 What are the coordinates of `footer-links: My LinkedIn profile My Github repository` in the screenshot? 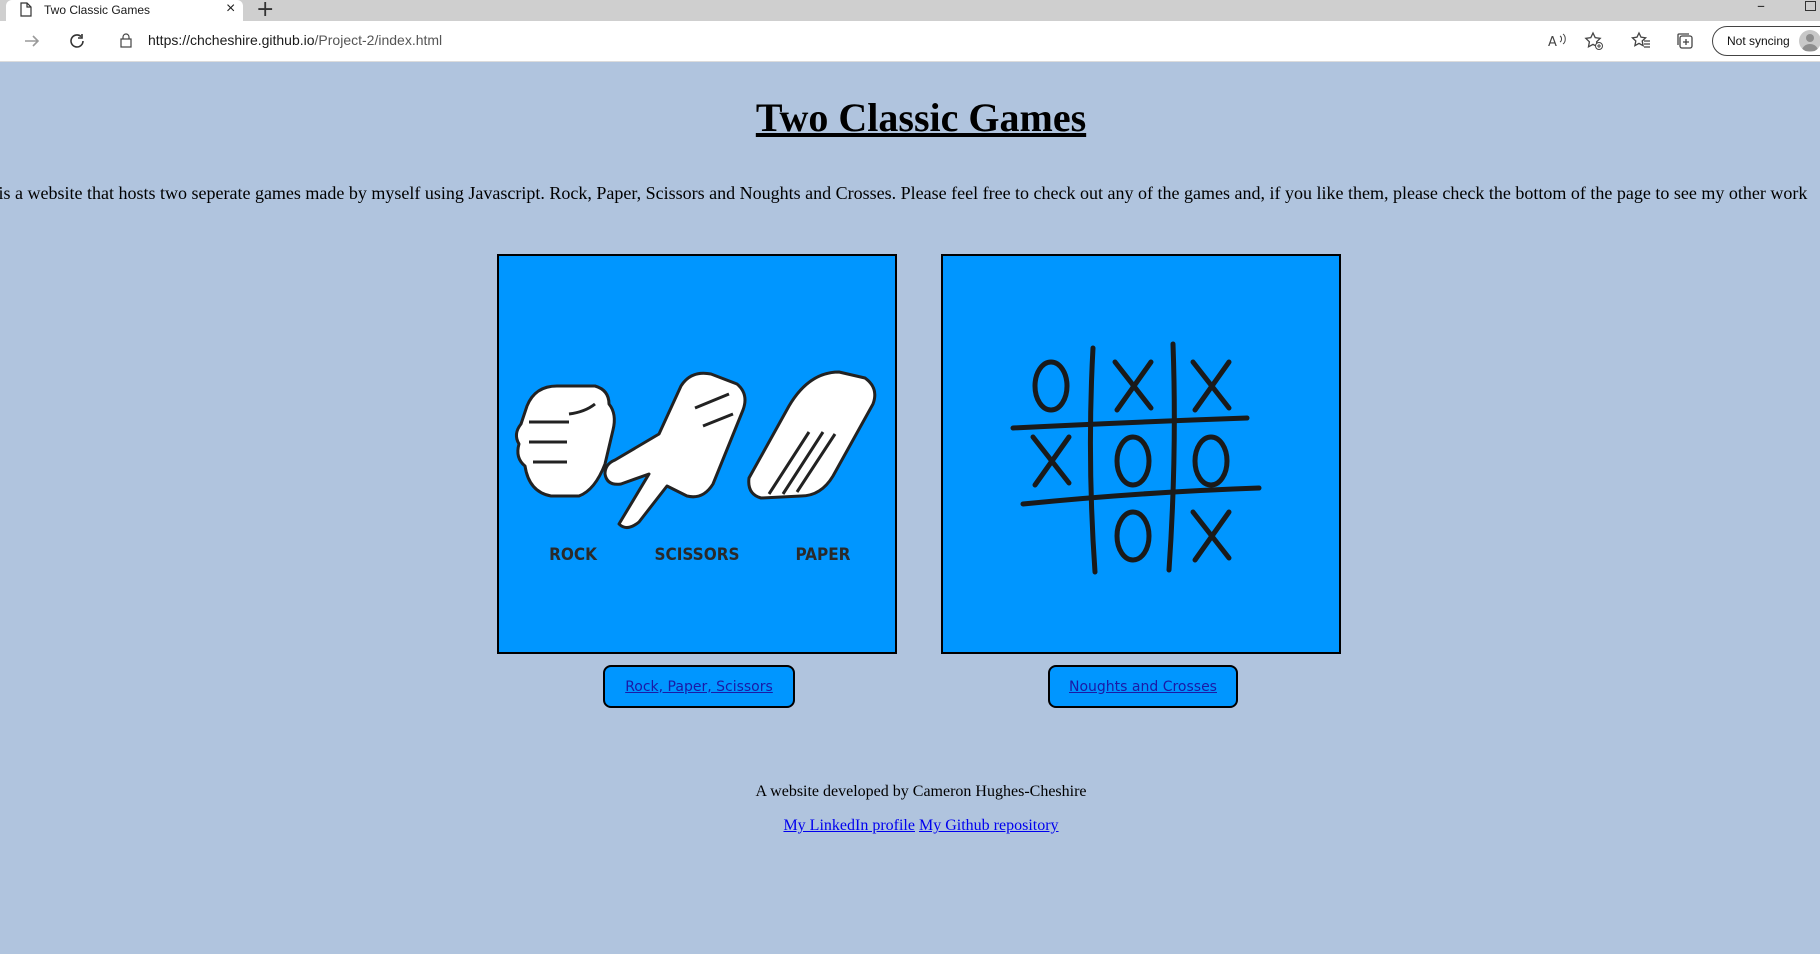 It's located at (910, 826).